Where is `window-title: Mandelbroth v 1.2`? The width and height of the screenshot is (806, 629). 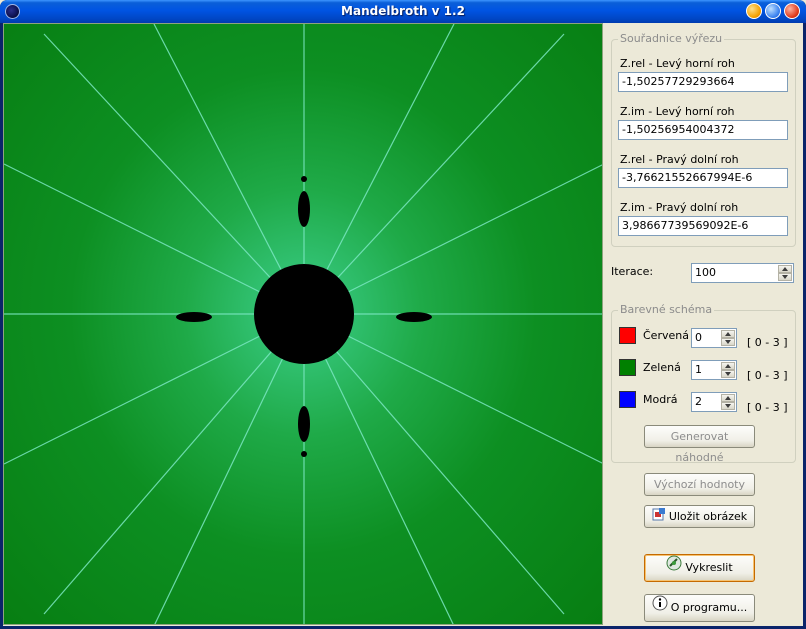
window-title: Mandelbroth v 1.2 is located at coordinates (403, 11).